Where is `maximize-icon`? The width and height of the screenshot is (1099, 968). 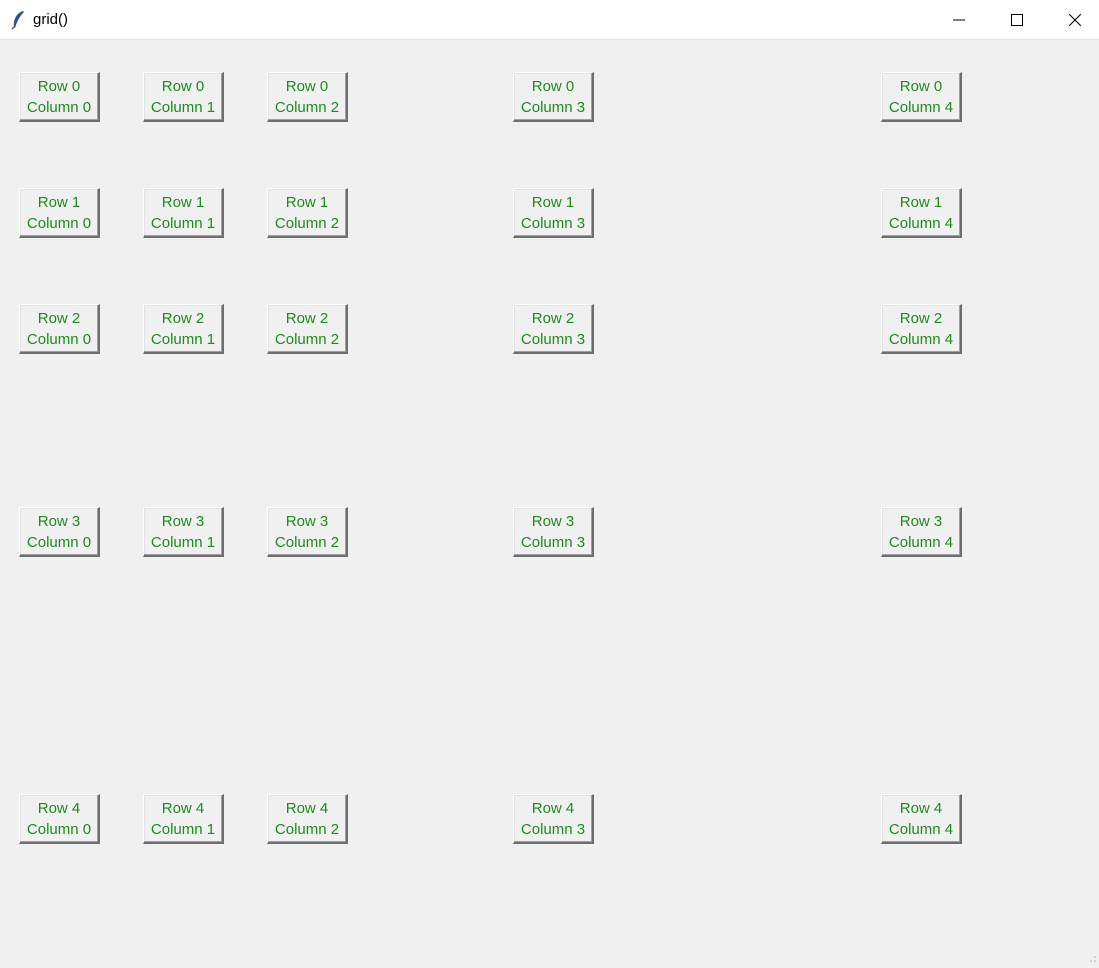 maximize-icon is located at coordinates (1017, 20).